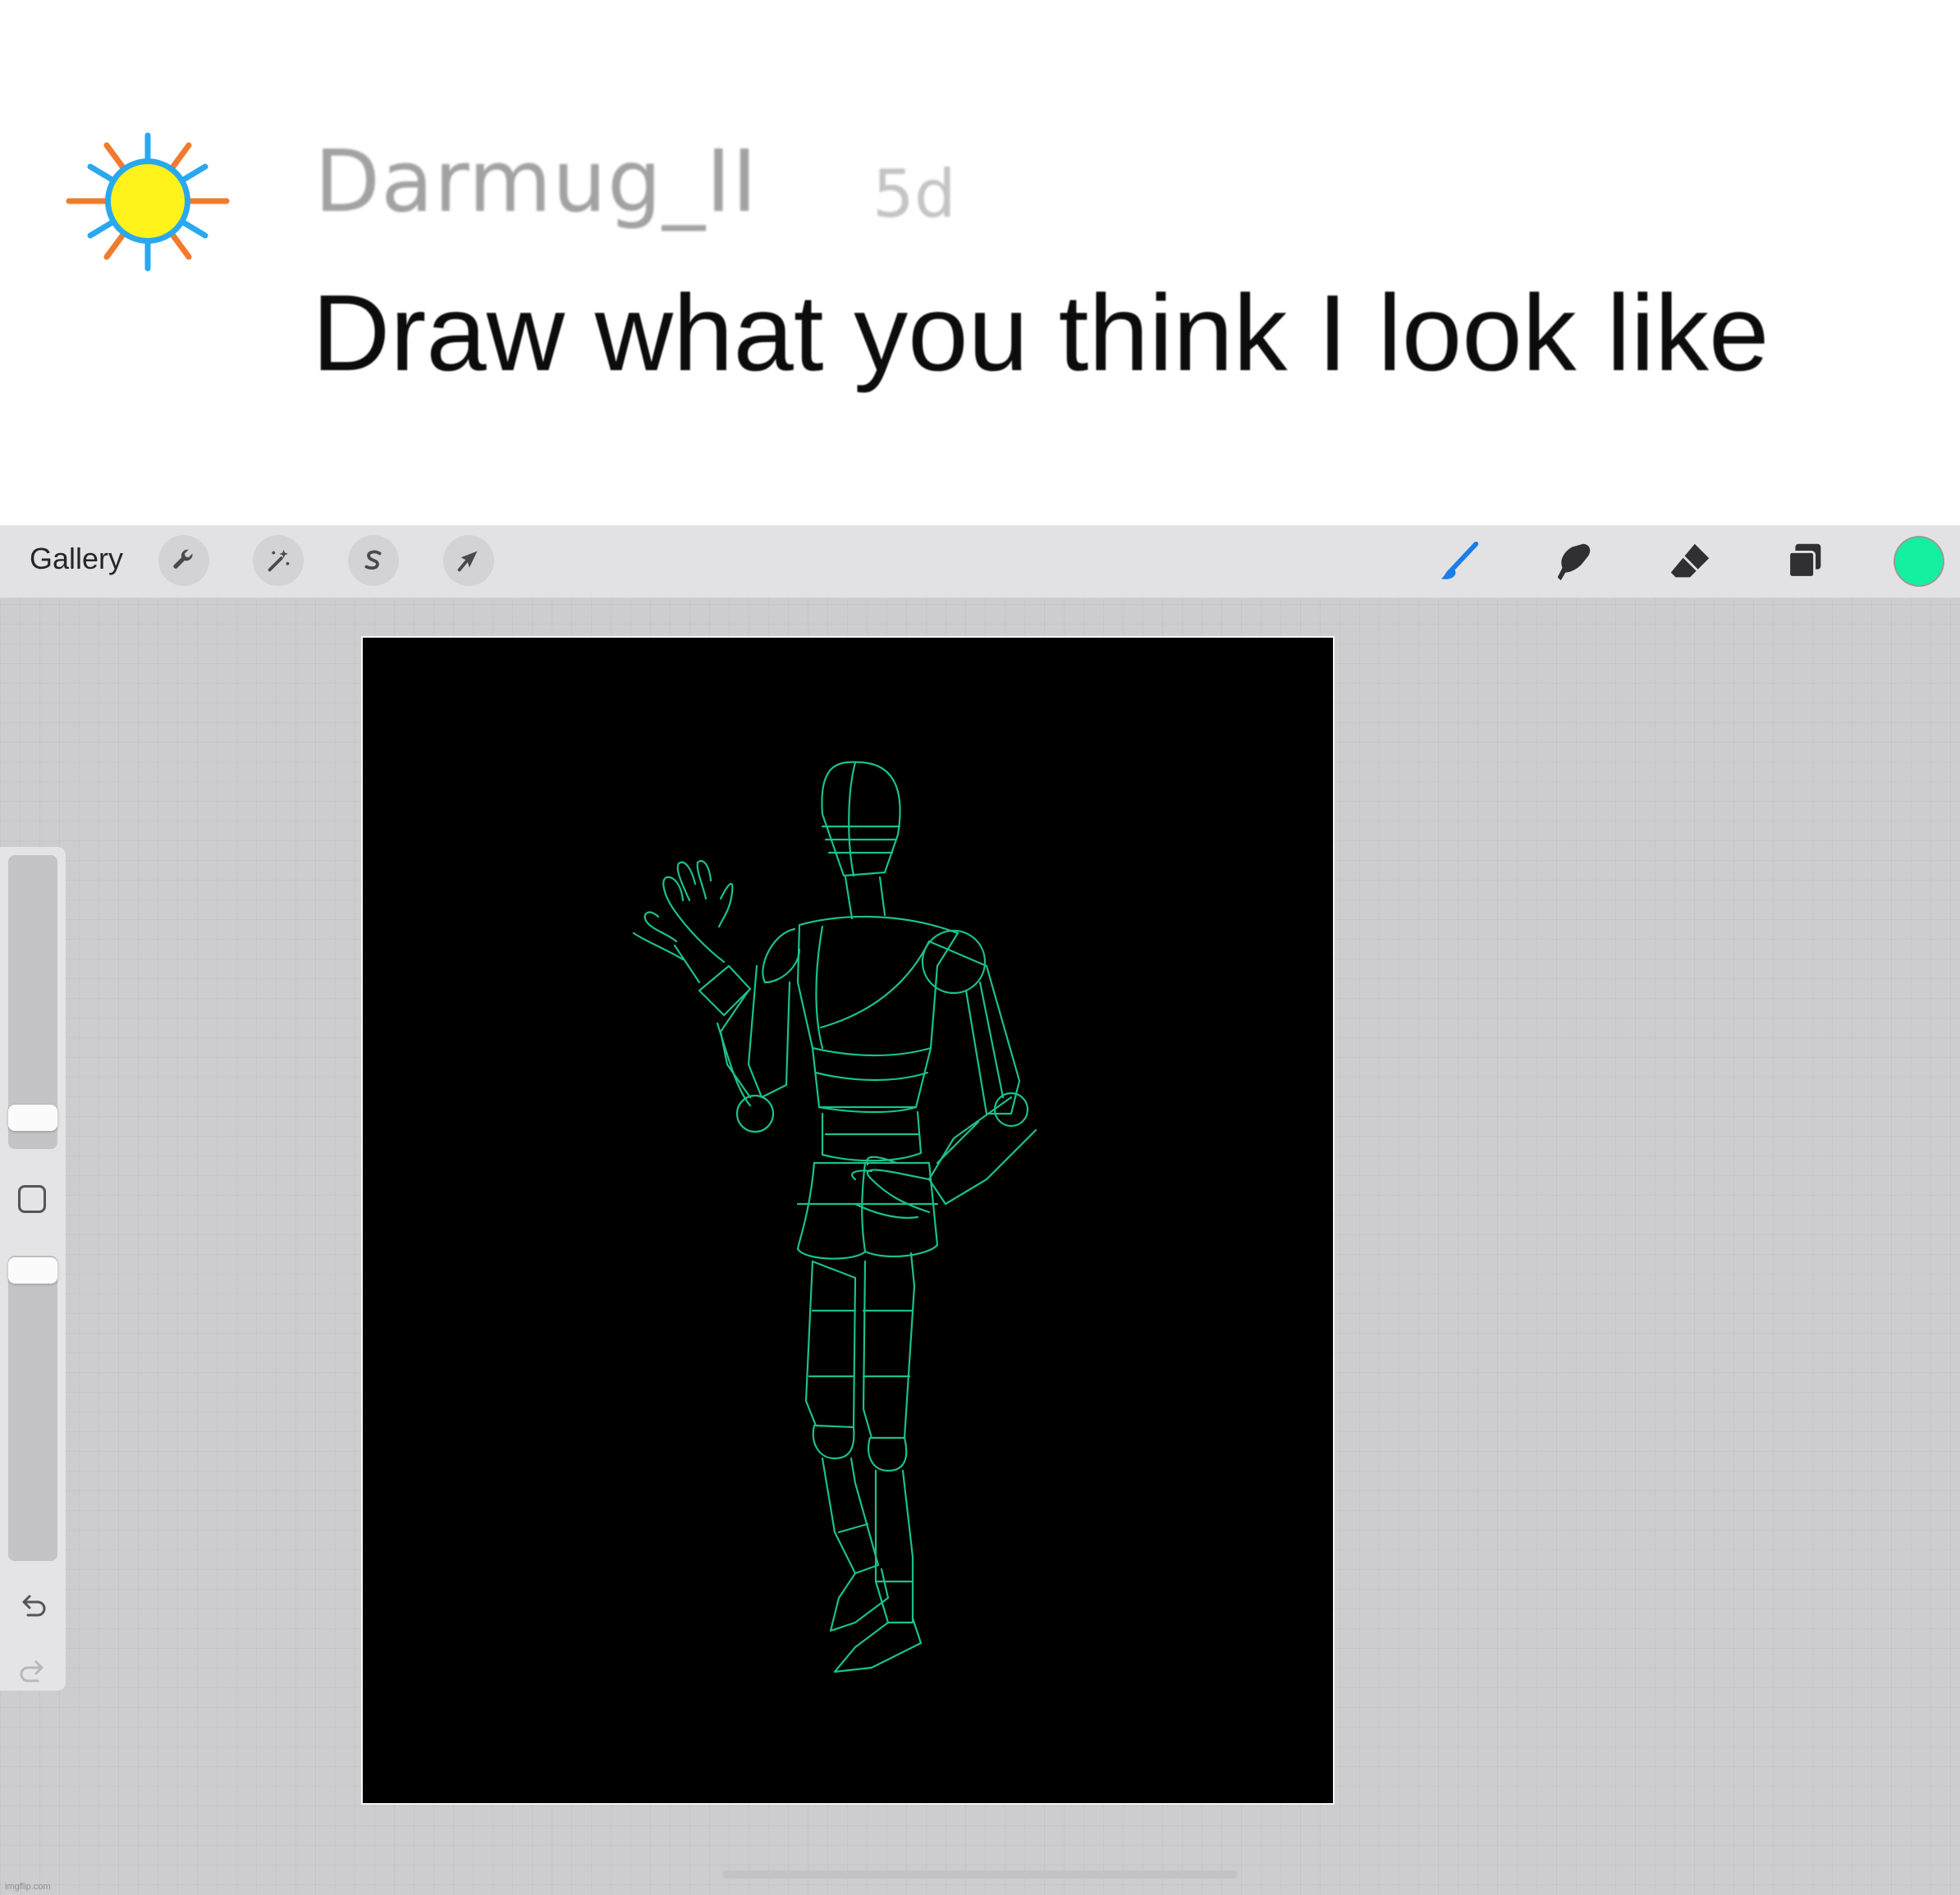 This screenshot has width=1960, height=1895. I want to click on comment-age: 5d, so click(914, 194).